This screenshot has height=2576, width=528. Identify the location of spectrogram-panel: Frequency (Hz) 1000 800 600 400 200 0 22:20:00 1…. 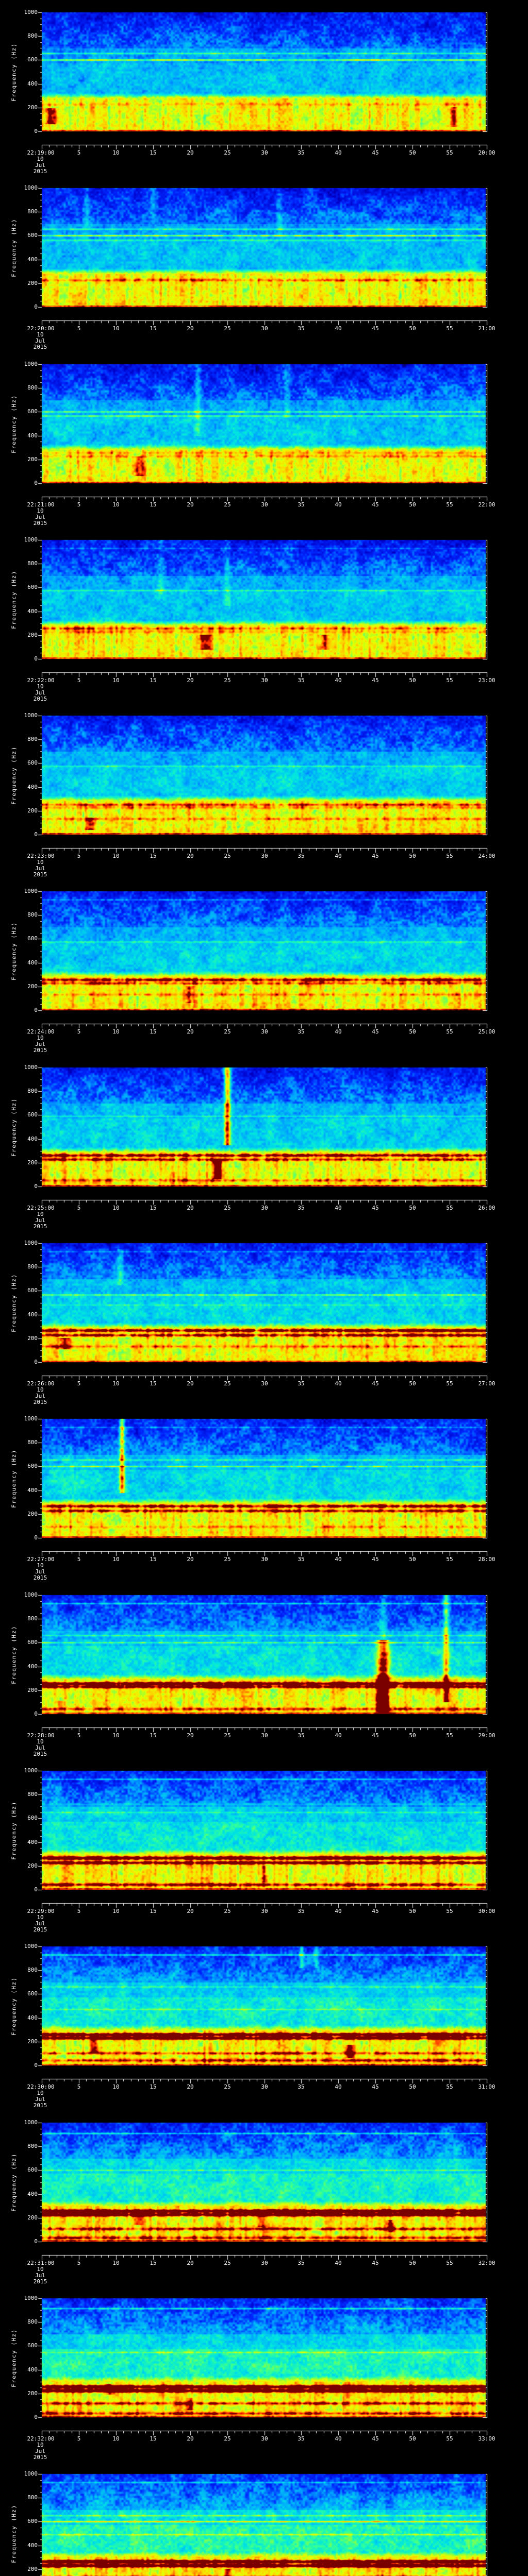
(264, 264).